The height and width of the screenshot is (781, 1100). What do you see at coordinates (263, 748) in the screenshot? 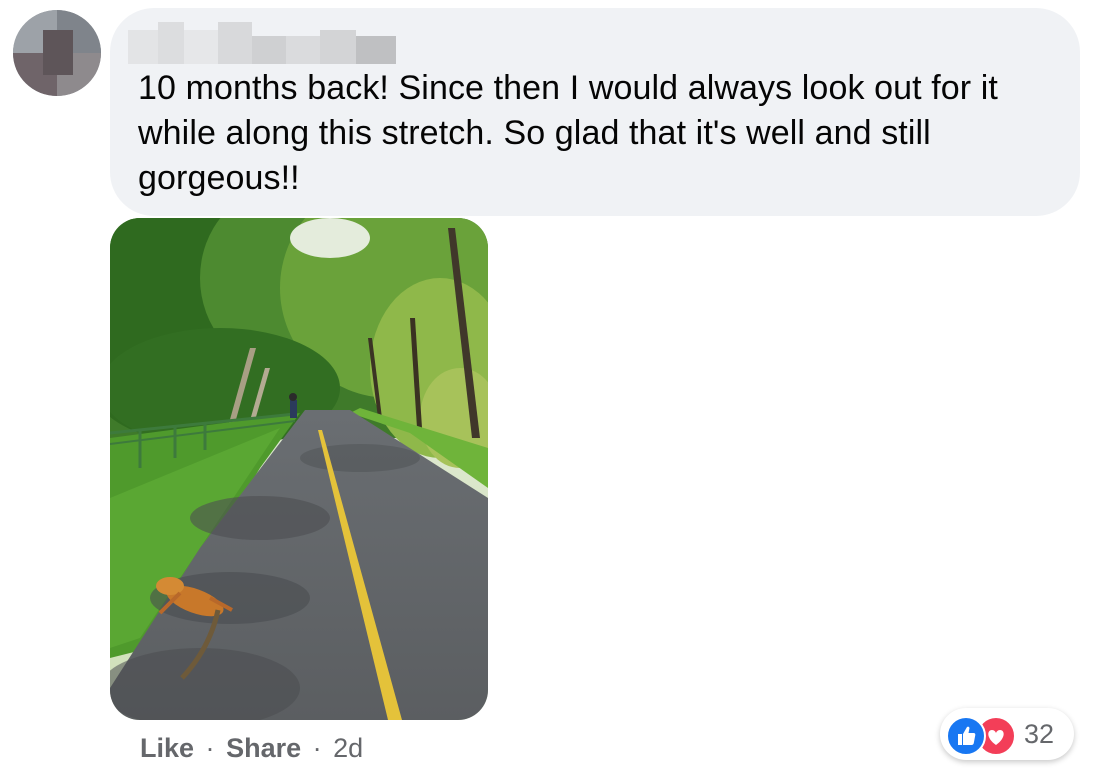
I see `share-button: Share` at bounding box center [263, 748].